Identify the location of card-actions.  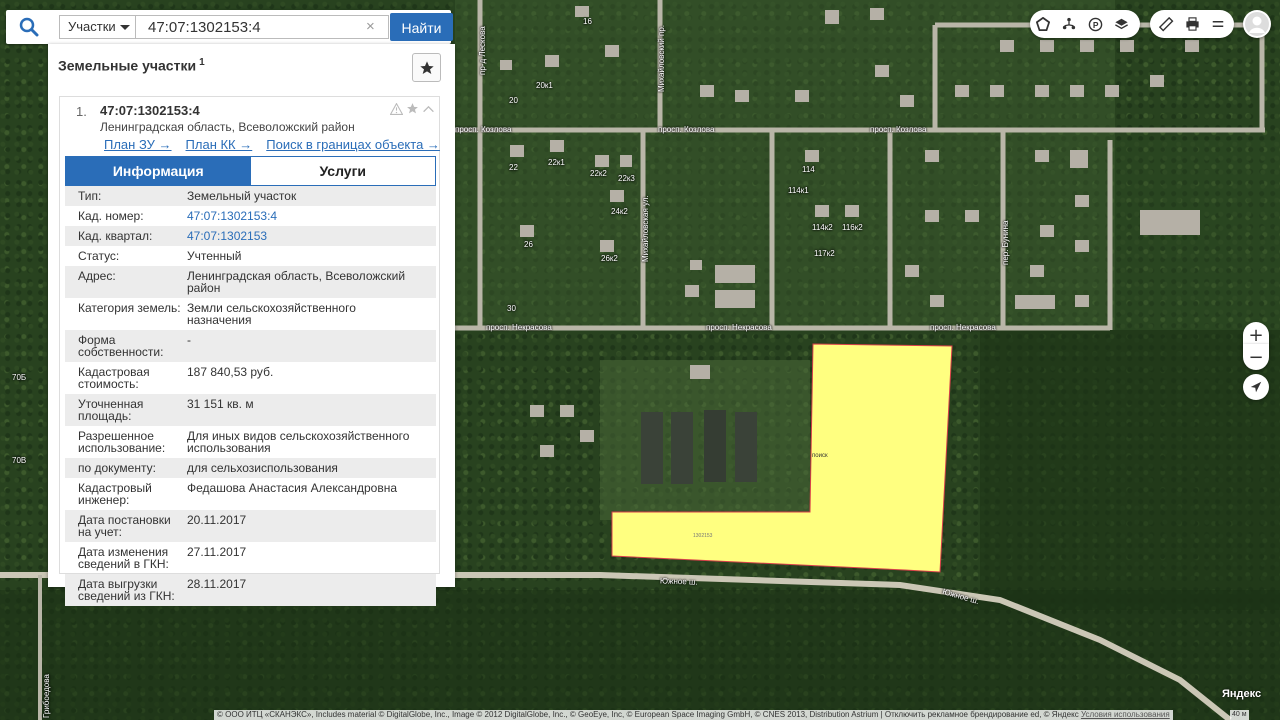
(412, 108).